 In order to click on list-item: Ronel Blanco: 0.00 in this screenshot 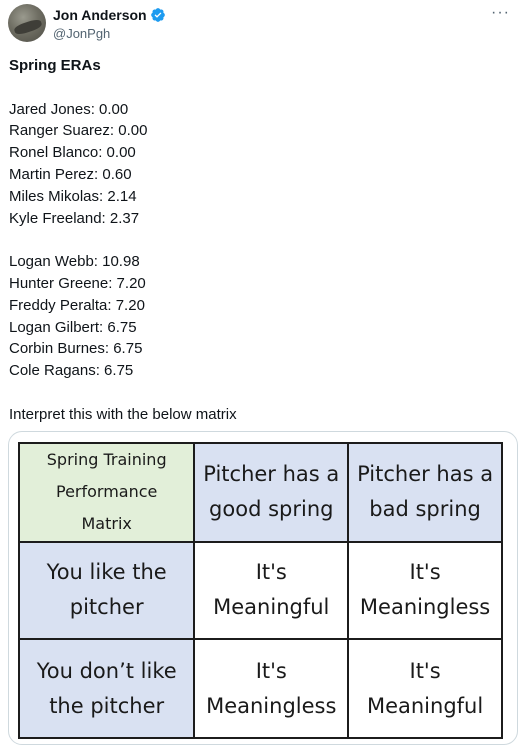, I will do `click(72, 153)`.